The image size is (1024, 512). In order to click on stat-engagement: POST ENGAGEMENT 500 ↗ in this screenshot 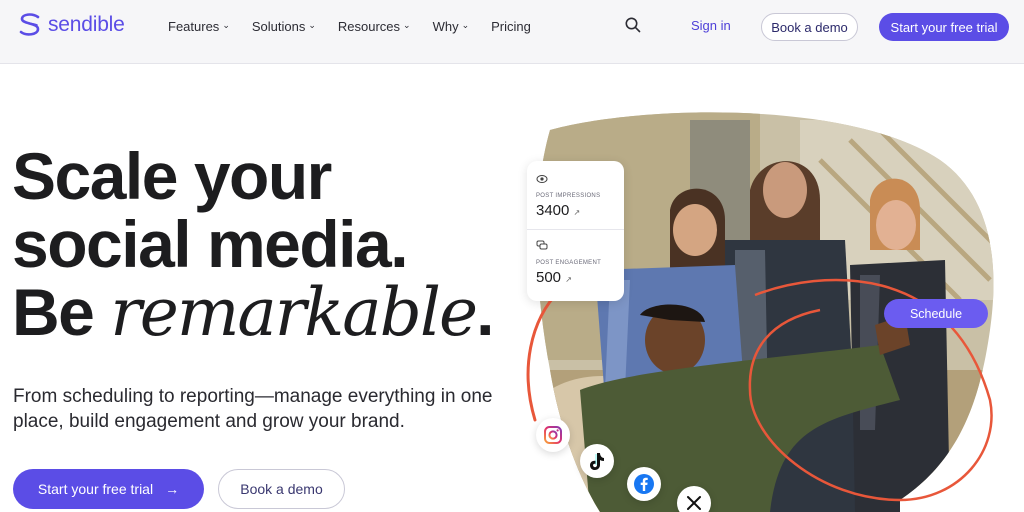, I will do `click(575, 262)`.